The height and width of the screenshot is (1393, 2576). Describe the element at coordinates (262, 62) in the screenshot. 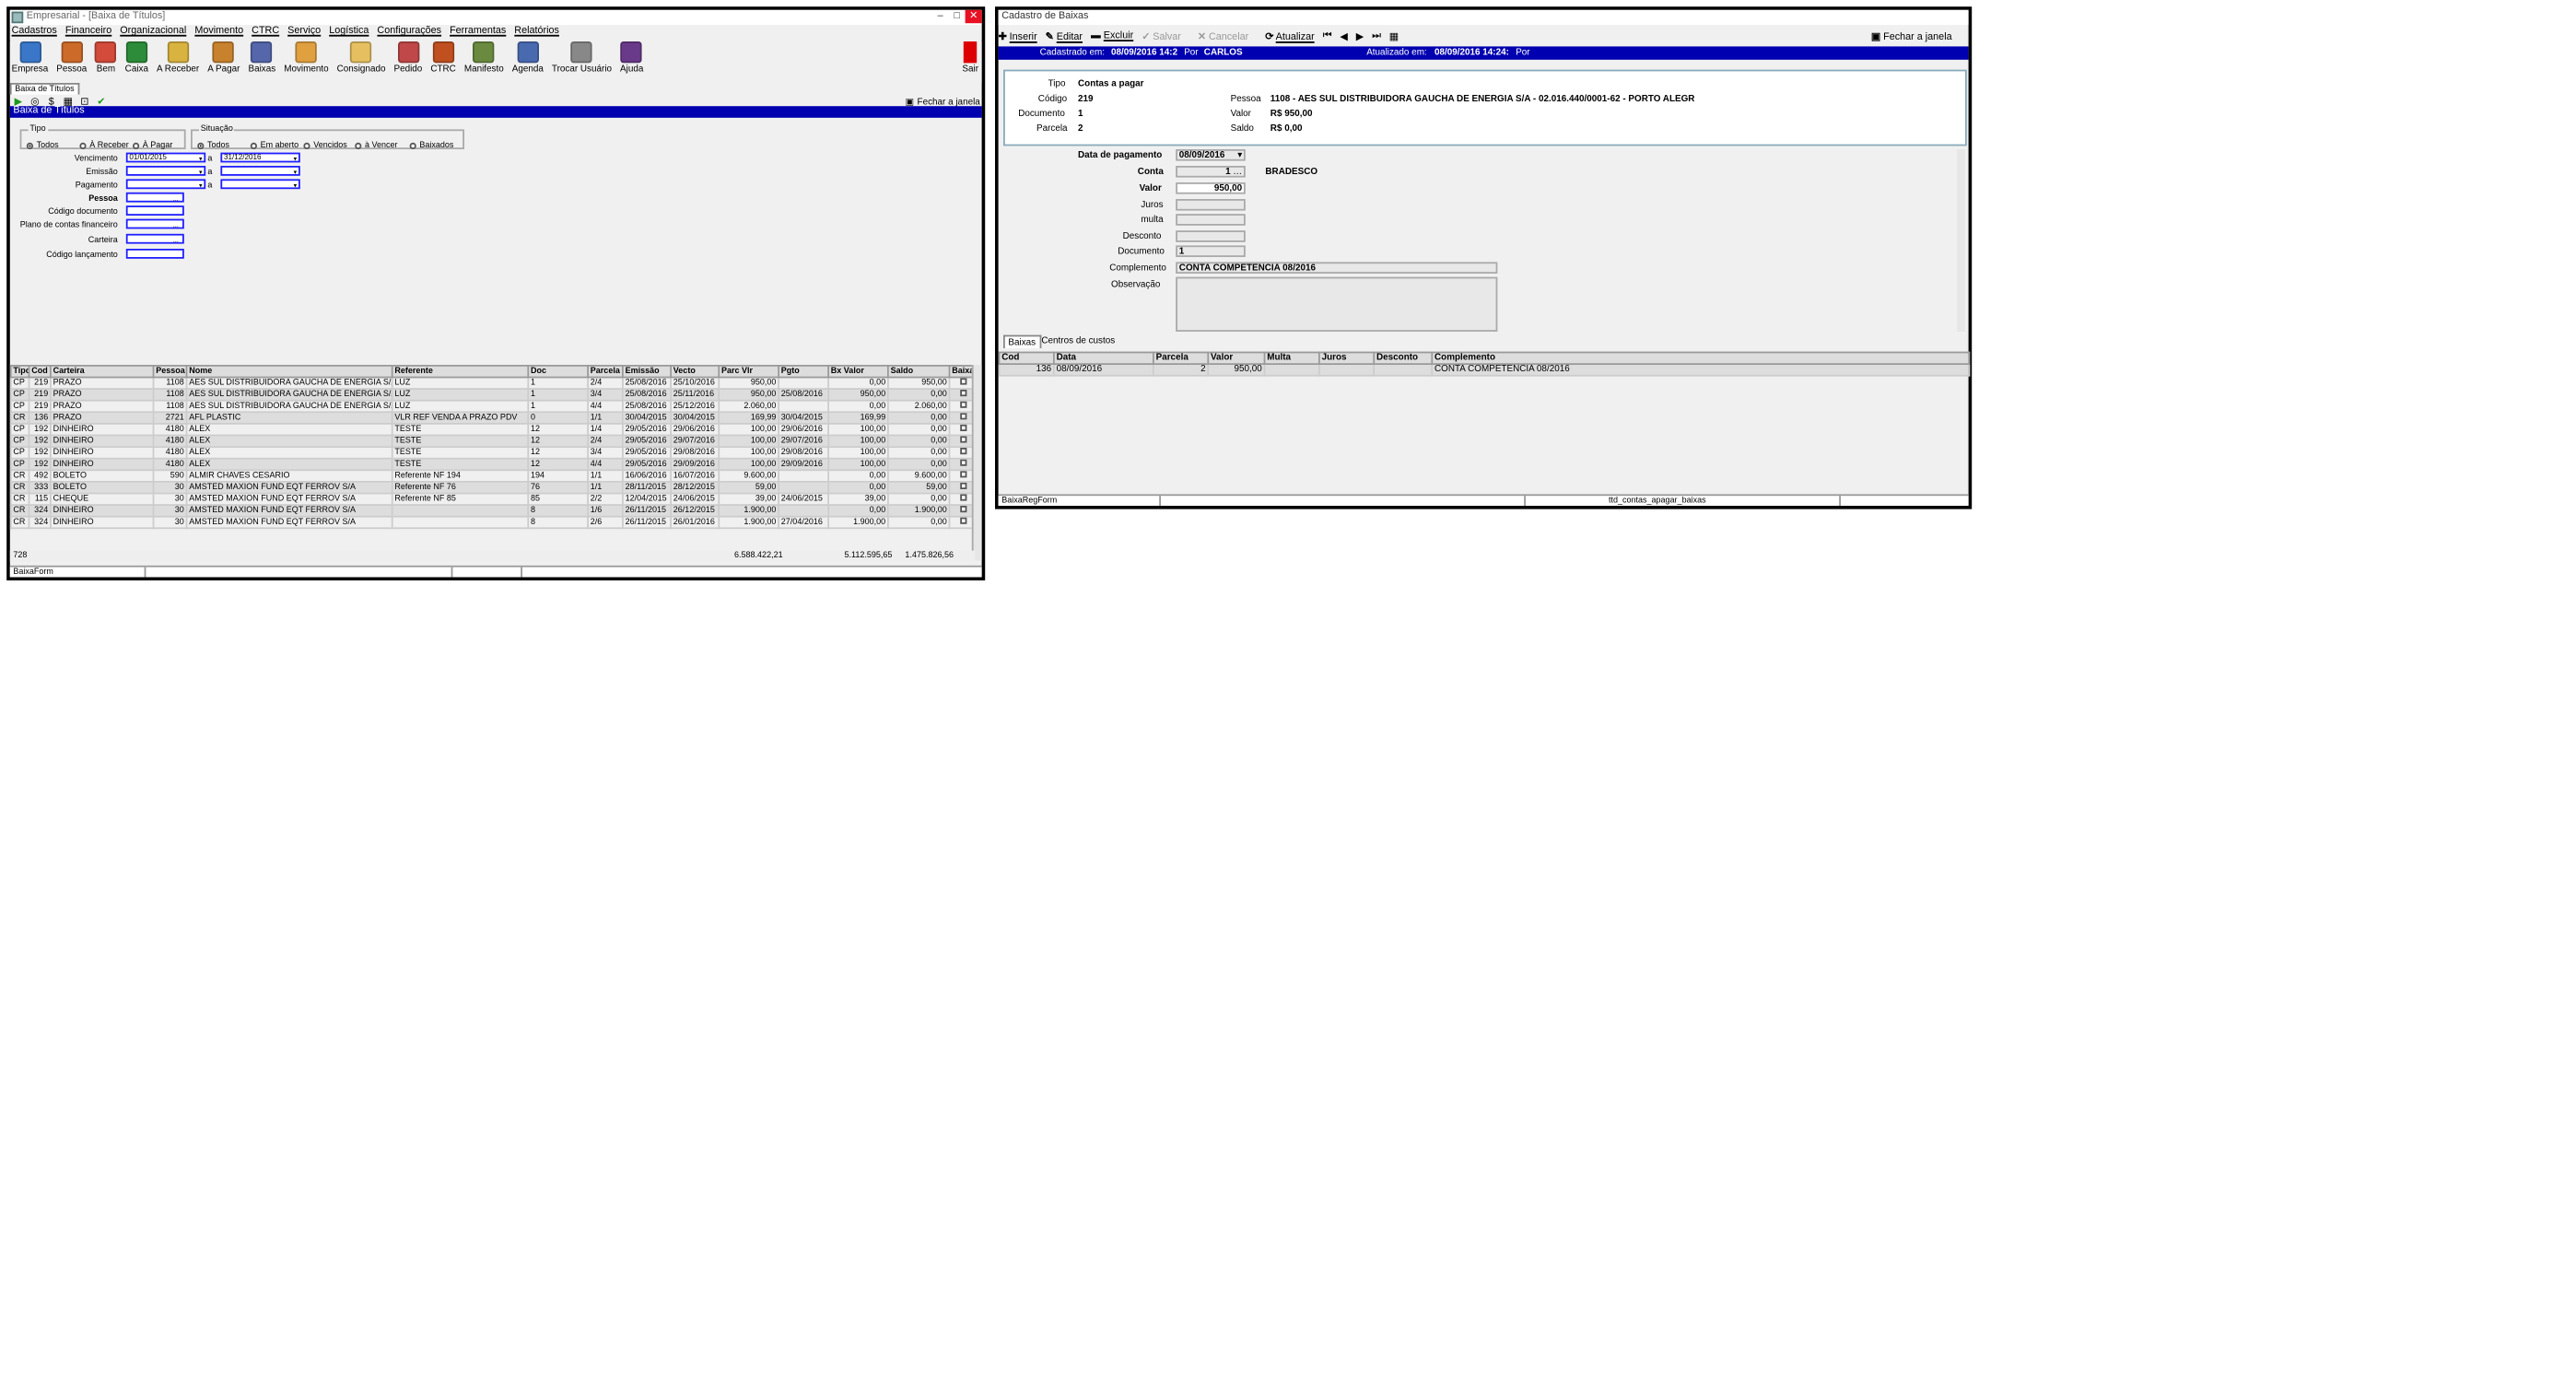

I see `toolbar-baixas-button: Baixas` at that location.